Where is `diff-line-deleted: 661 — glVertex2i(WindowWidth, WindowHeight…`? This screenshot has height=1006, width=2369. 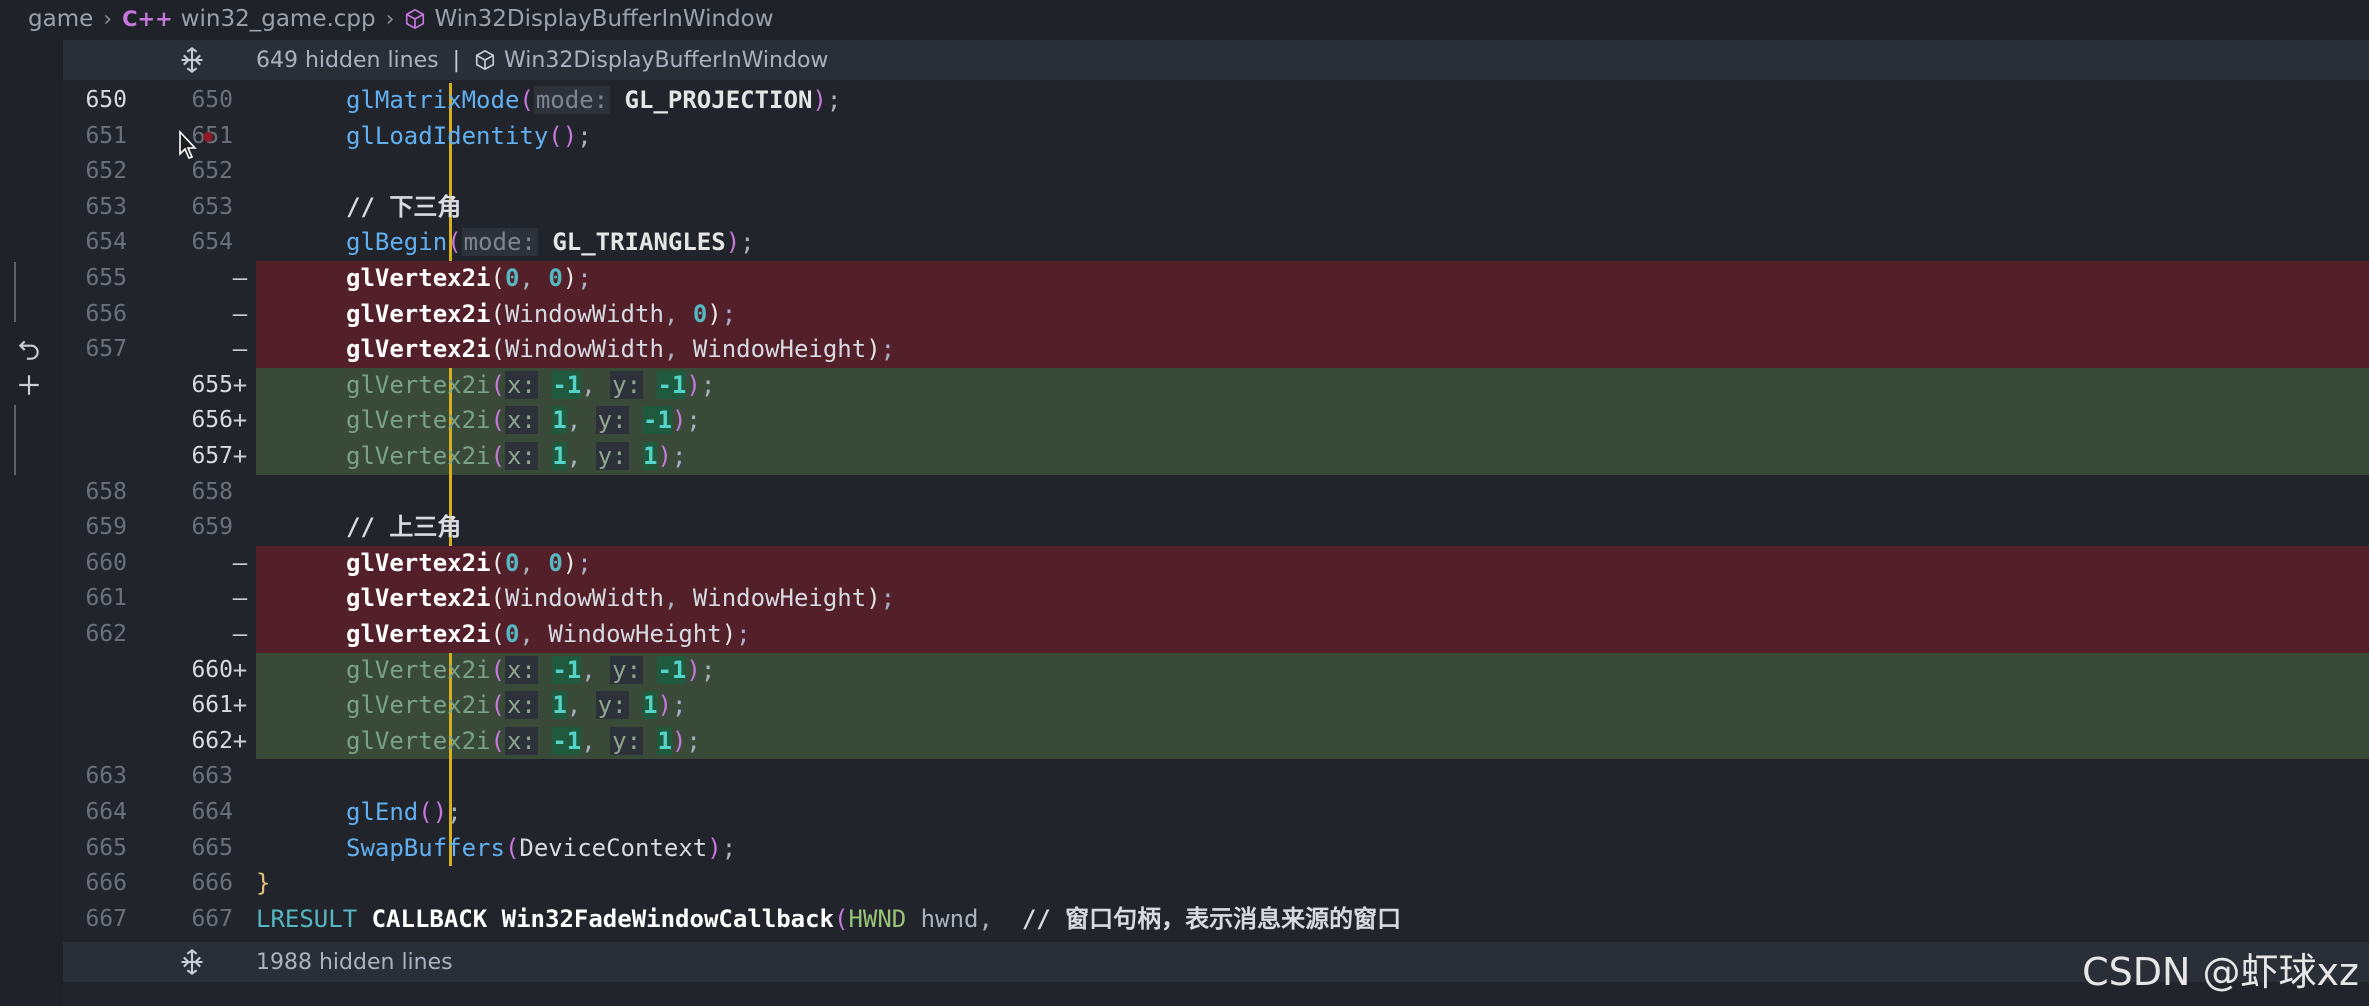 diff-line-deleted: 661 — glVertex2i(WindowWidth, WindowHeight… is located at coordinates (1216, 599).